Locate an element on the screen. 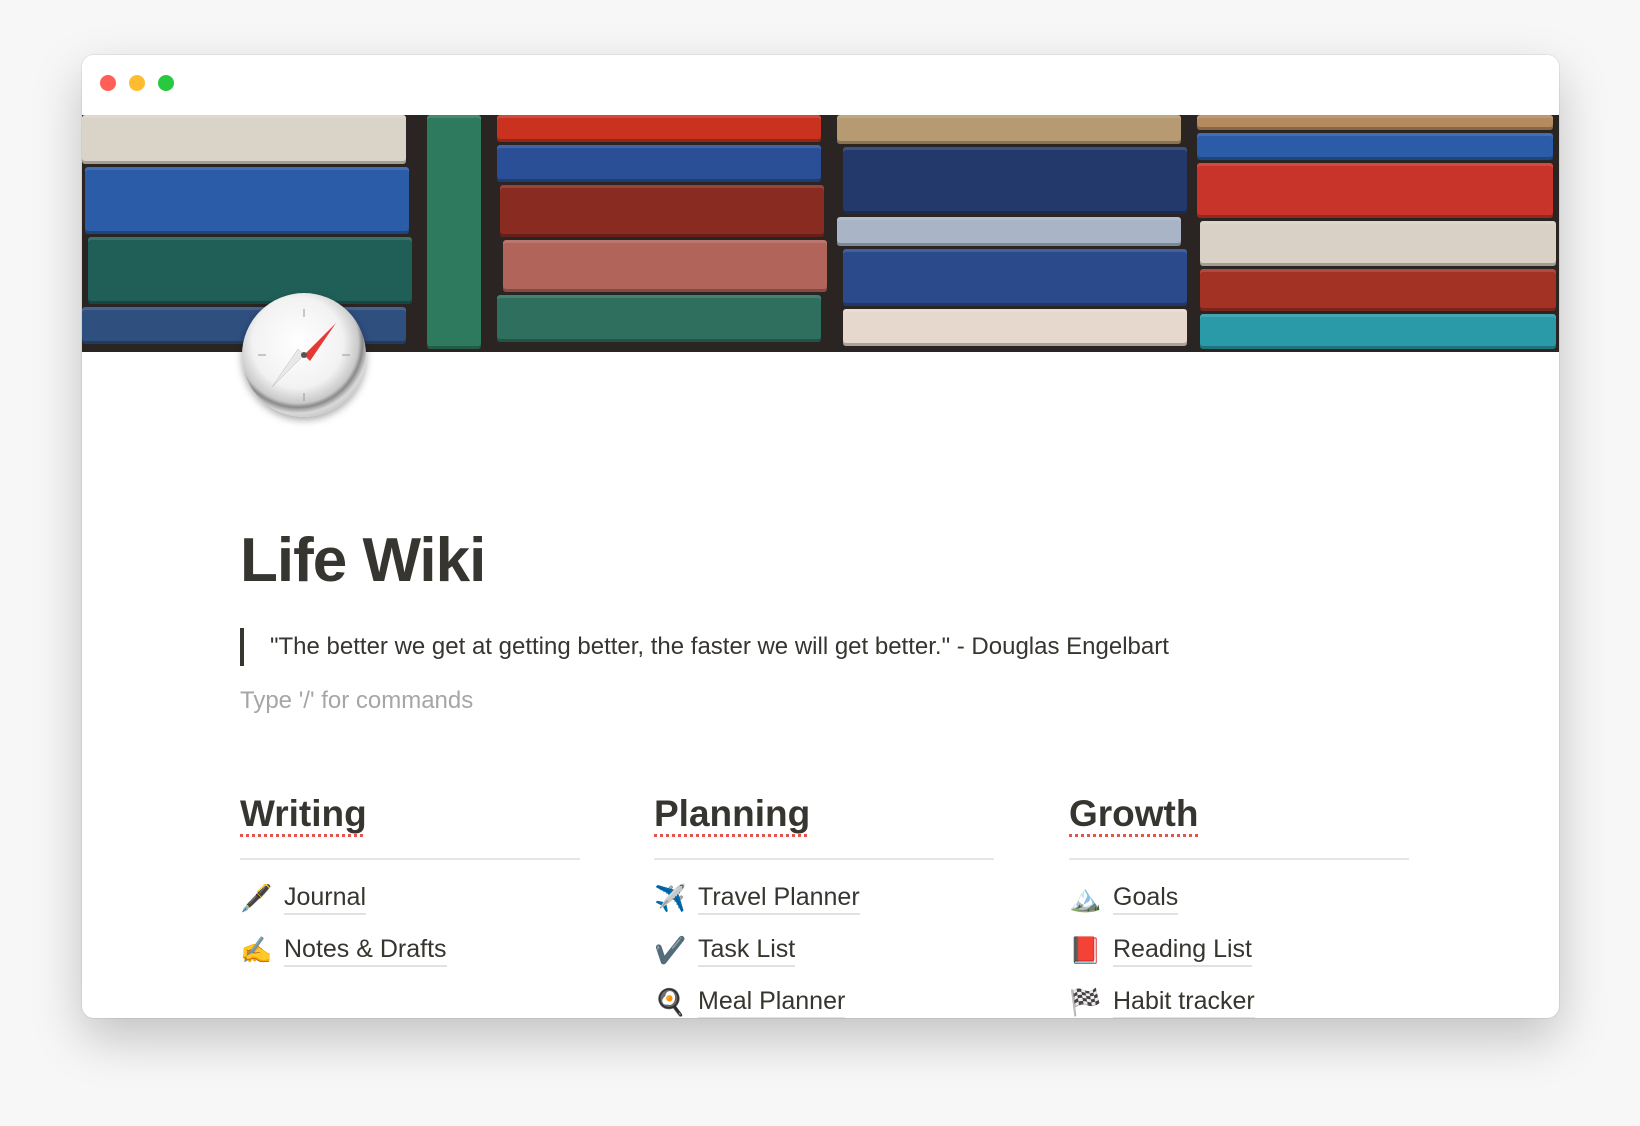 The width and height of the screenshot is (1640, 1126). column-writing: Writing 🖋️ Journal ✍️ Notes & Drafts is located at coordinates (410, 883).